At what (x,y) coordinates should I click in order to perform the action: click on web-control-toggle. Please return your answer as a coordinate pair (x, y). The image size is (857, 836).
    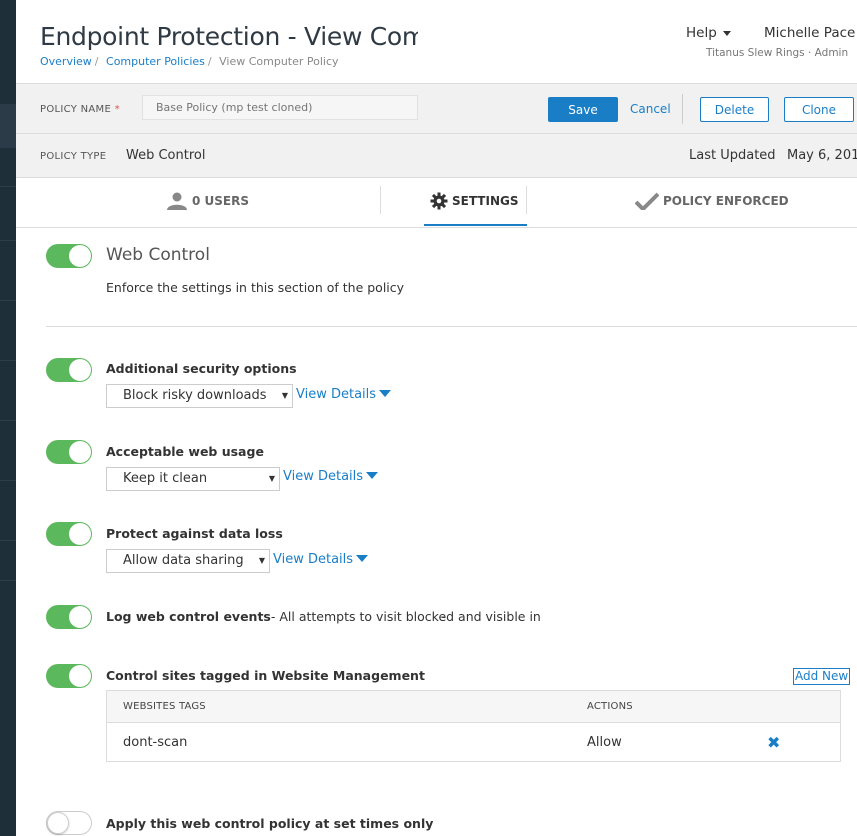
    Looking at the image, I should click on (69, 256).